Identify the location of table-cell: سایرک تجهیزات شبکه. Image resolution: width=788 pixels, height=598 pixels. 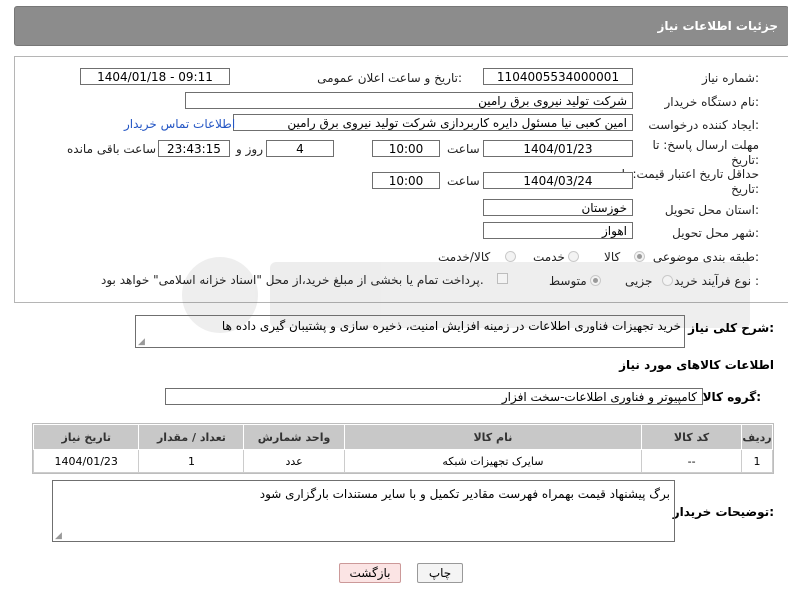
(493, 461).